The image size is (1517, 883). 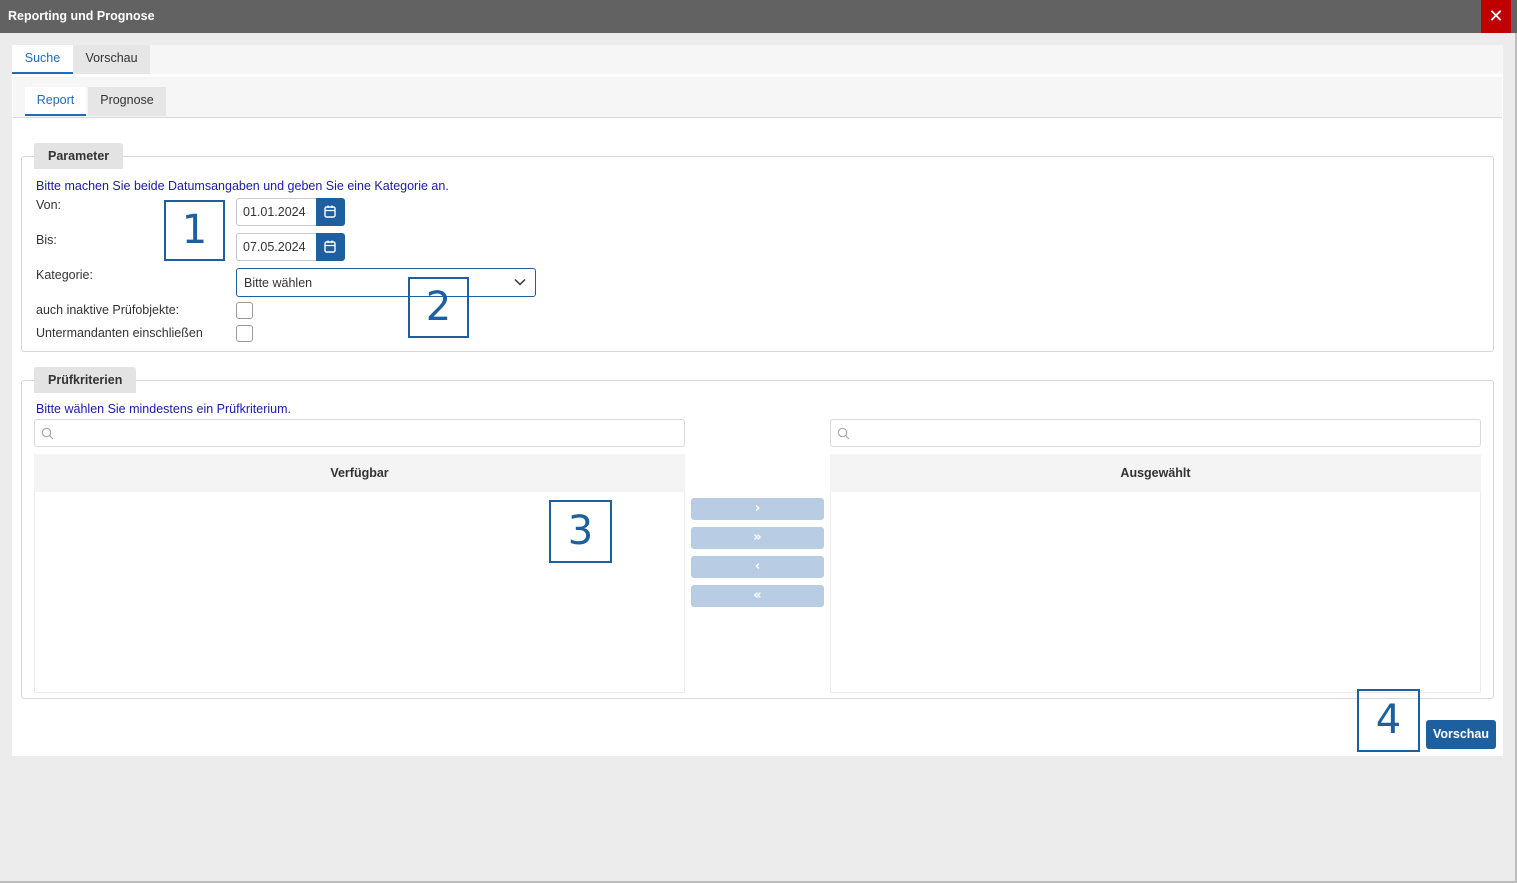 What do you see at coordinates (276, 247) in the screenshot?
I see `bis-date-input: 07.05.2024` at bounding box center [276, 247].